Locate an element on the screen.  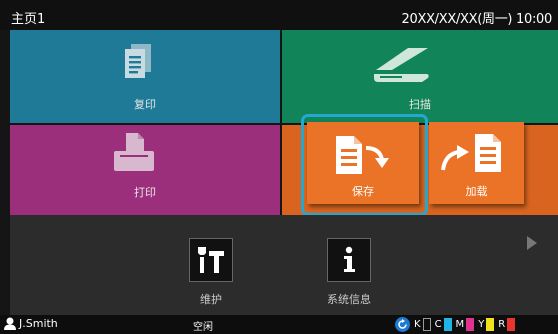
copy-tile: 复印 is located at coordinates (145, 76).